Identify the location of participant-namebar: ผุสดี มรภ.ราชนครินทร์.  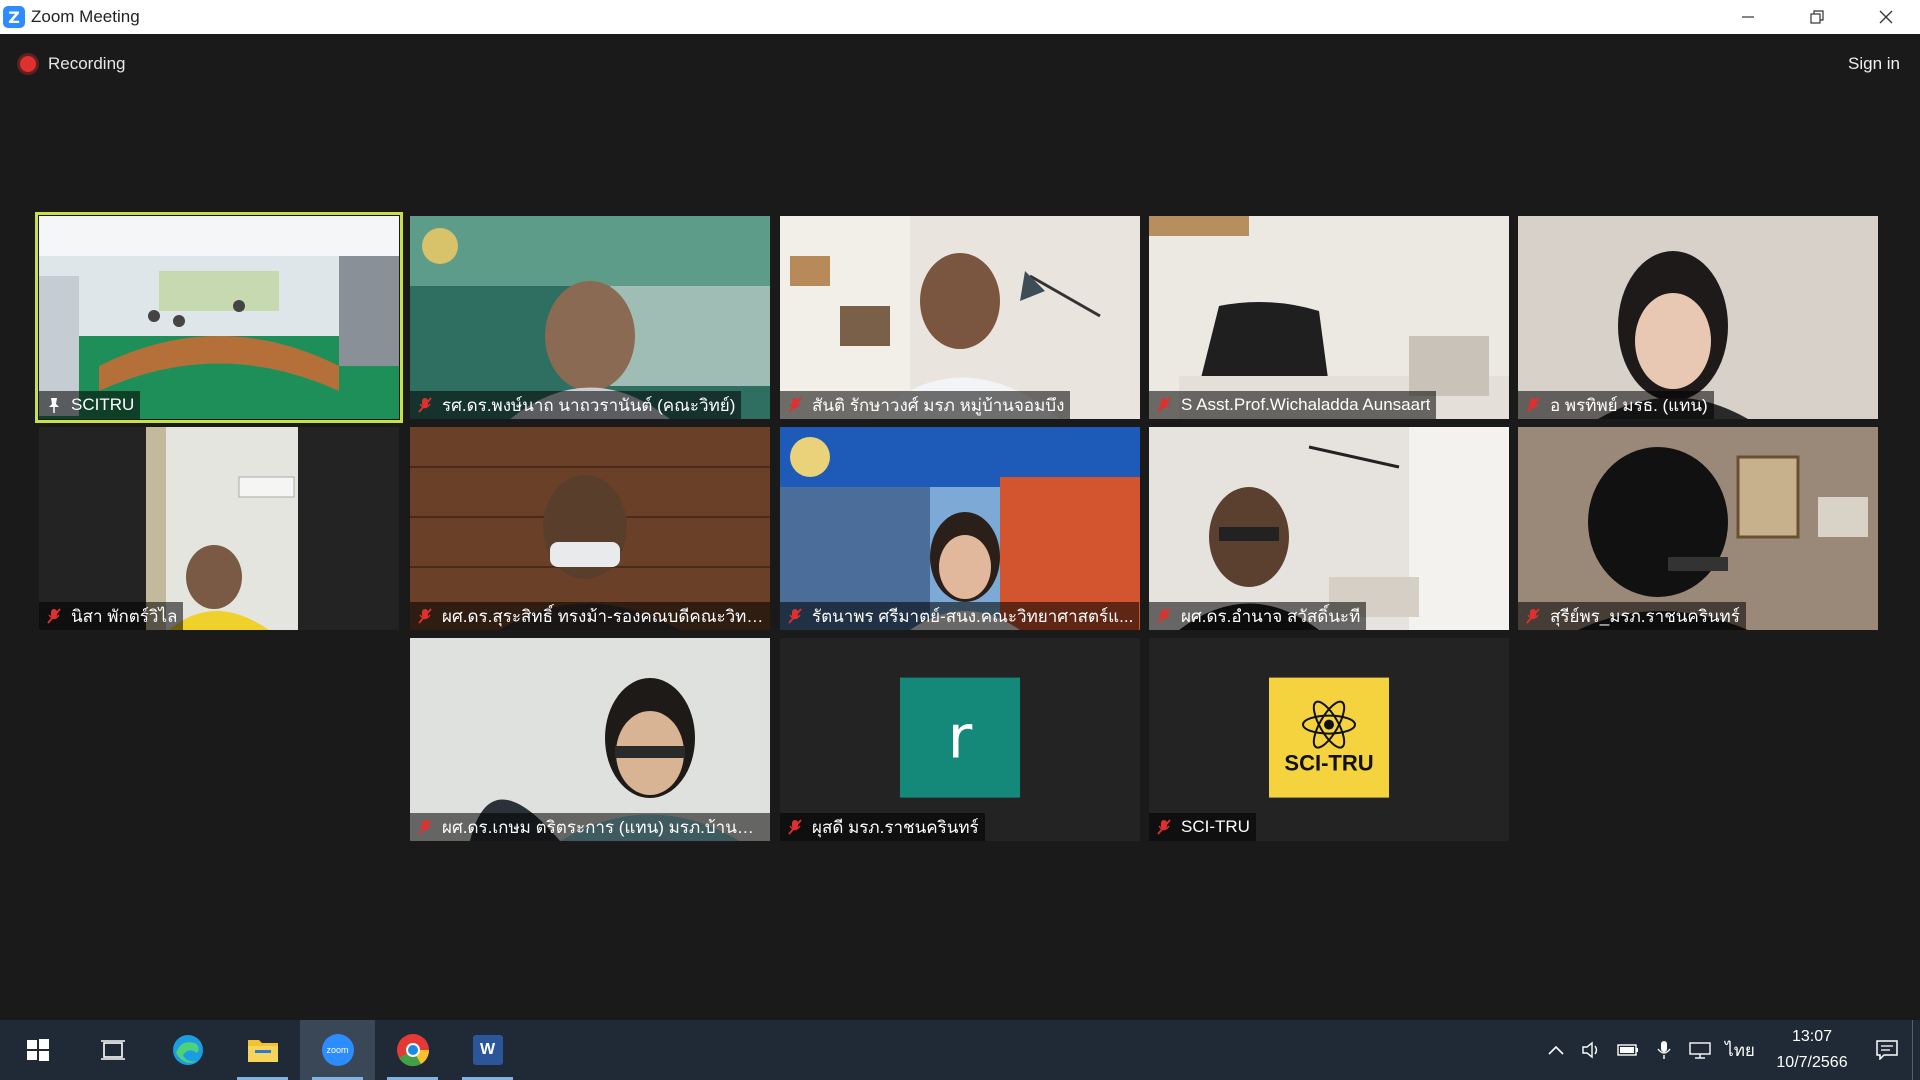
(882, 827).